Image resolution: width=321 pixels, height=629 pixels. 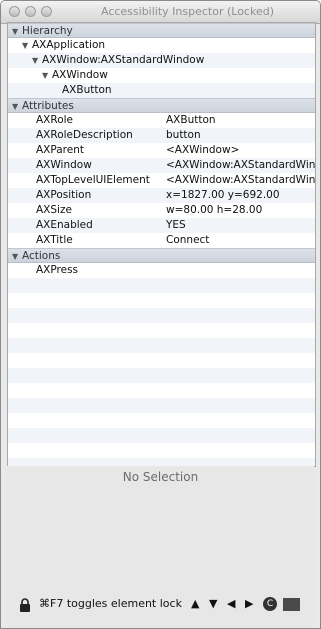 I want to click on window-title: Accessibility Inspector (Locked), so click(x=187, y=11).